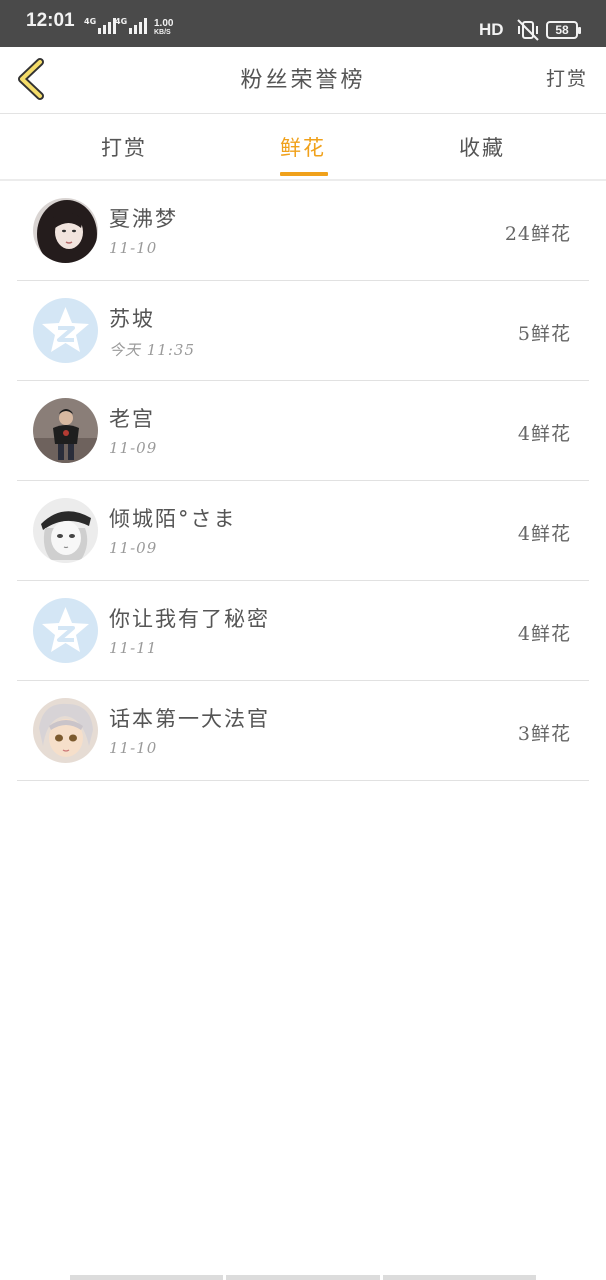 This screenshot has height=1280, width=606. Describe the element at coordinates (303, 331) in the screenshot. I see `list-item: 苏坡 今天 11:35 5鲜花` at that location.